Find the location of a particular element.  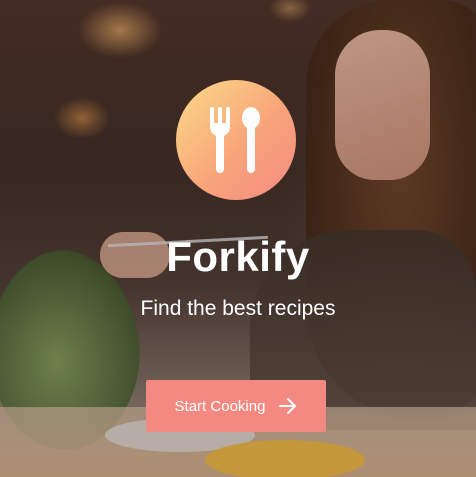

arrow-right-icon is located at coordinates (288, 406).